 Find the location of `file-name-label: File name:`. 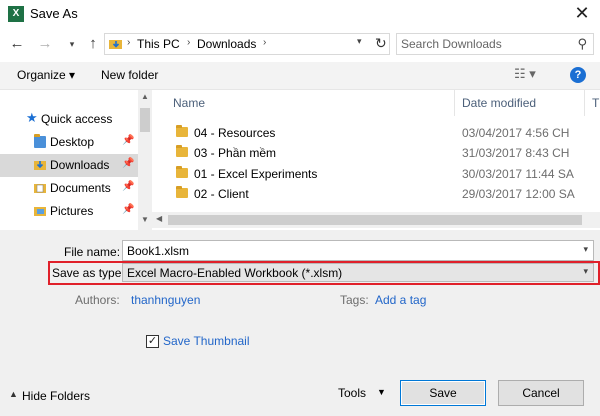

file-name-label: File name: is located at coordinates (92, 252).